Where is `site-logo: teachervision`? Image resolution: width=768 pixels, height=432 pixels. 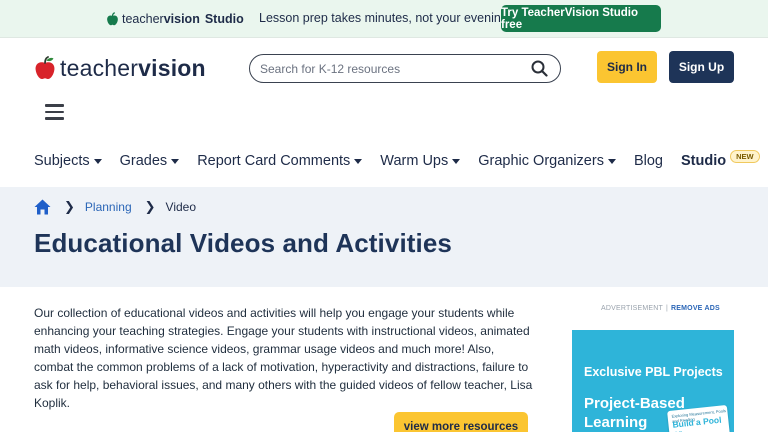
site-logo: teachervision is located at coordinates (120, 68).